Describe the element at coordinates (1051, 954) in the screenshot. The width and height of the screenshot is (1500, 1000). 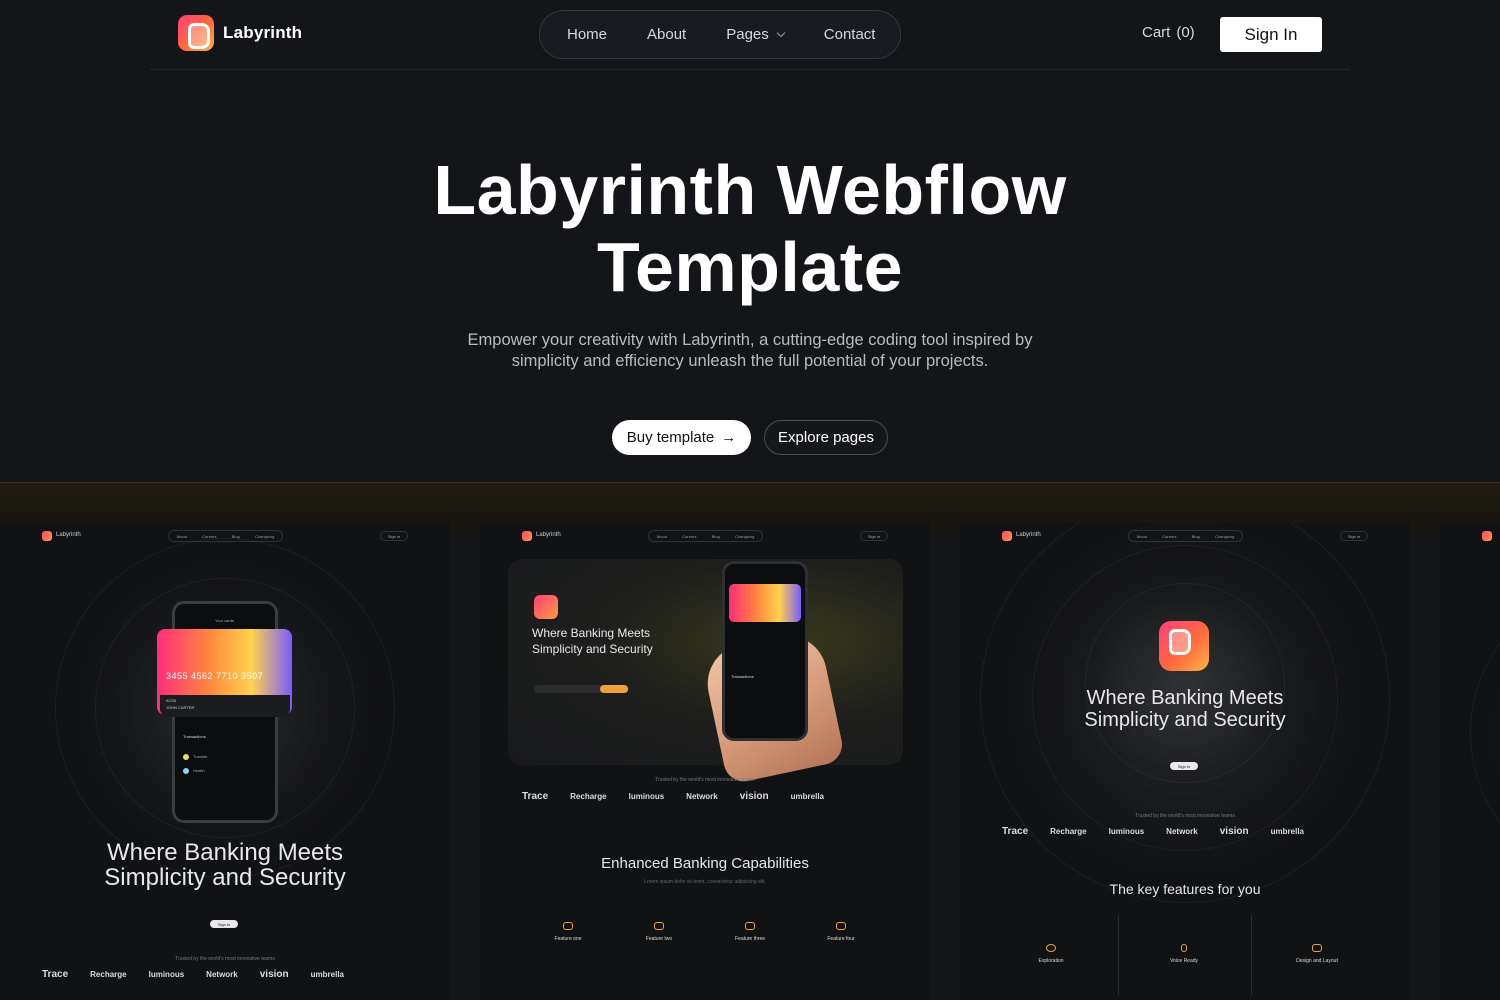
I see `feature-item: Exploration` at that location.